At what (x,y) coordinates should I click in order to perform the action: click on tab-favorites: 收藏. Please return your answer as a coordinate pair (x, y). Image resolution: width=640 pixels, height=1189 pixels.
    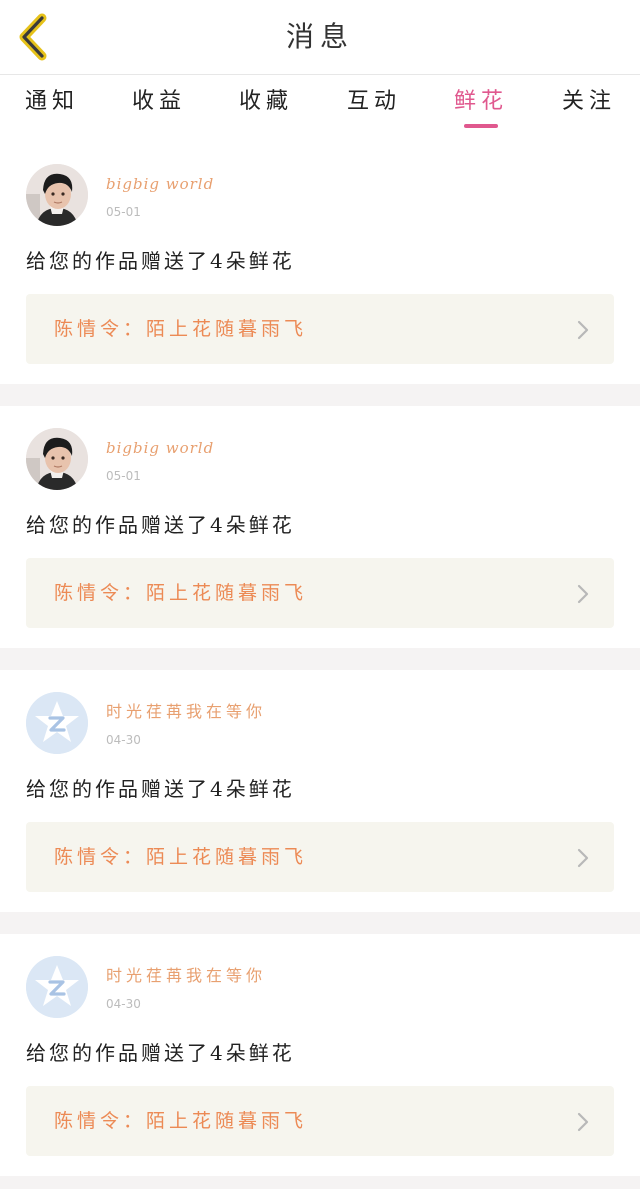
    Looking at the image, I should click on (266, 112).